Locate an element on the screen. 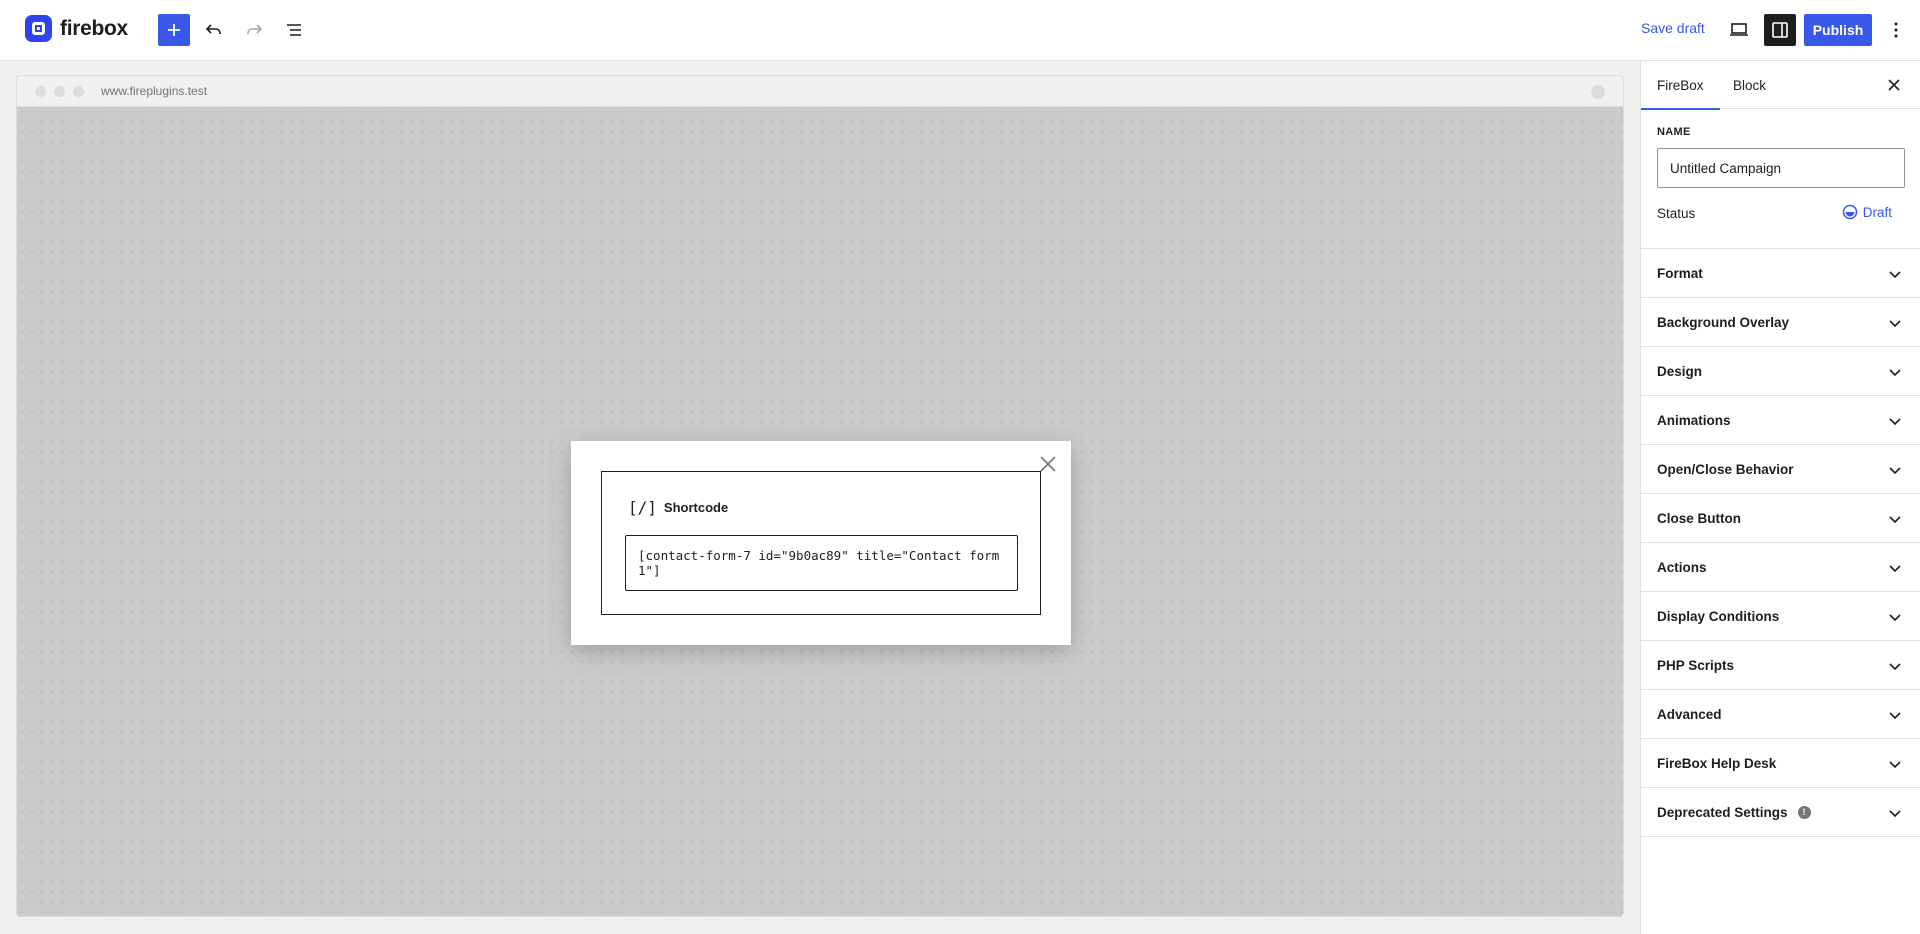 Image resolution: width=1920 pixels, height=934 pixels. close-icon is located at coordinates (1894, 85).